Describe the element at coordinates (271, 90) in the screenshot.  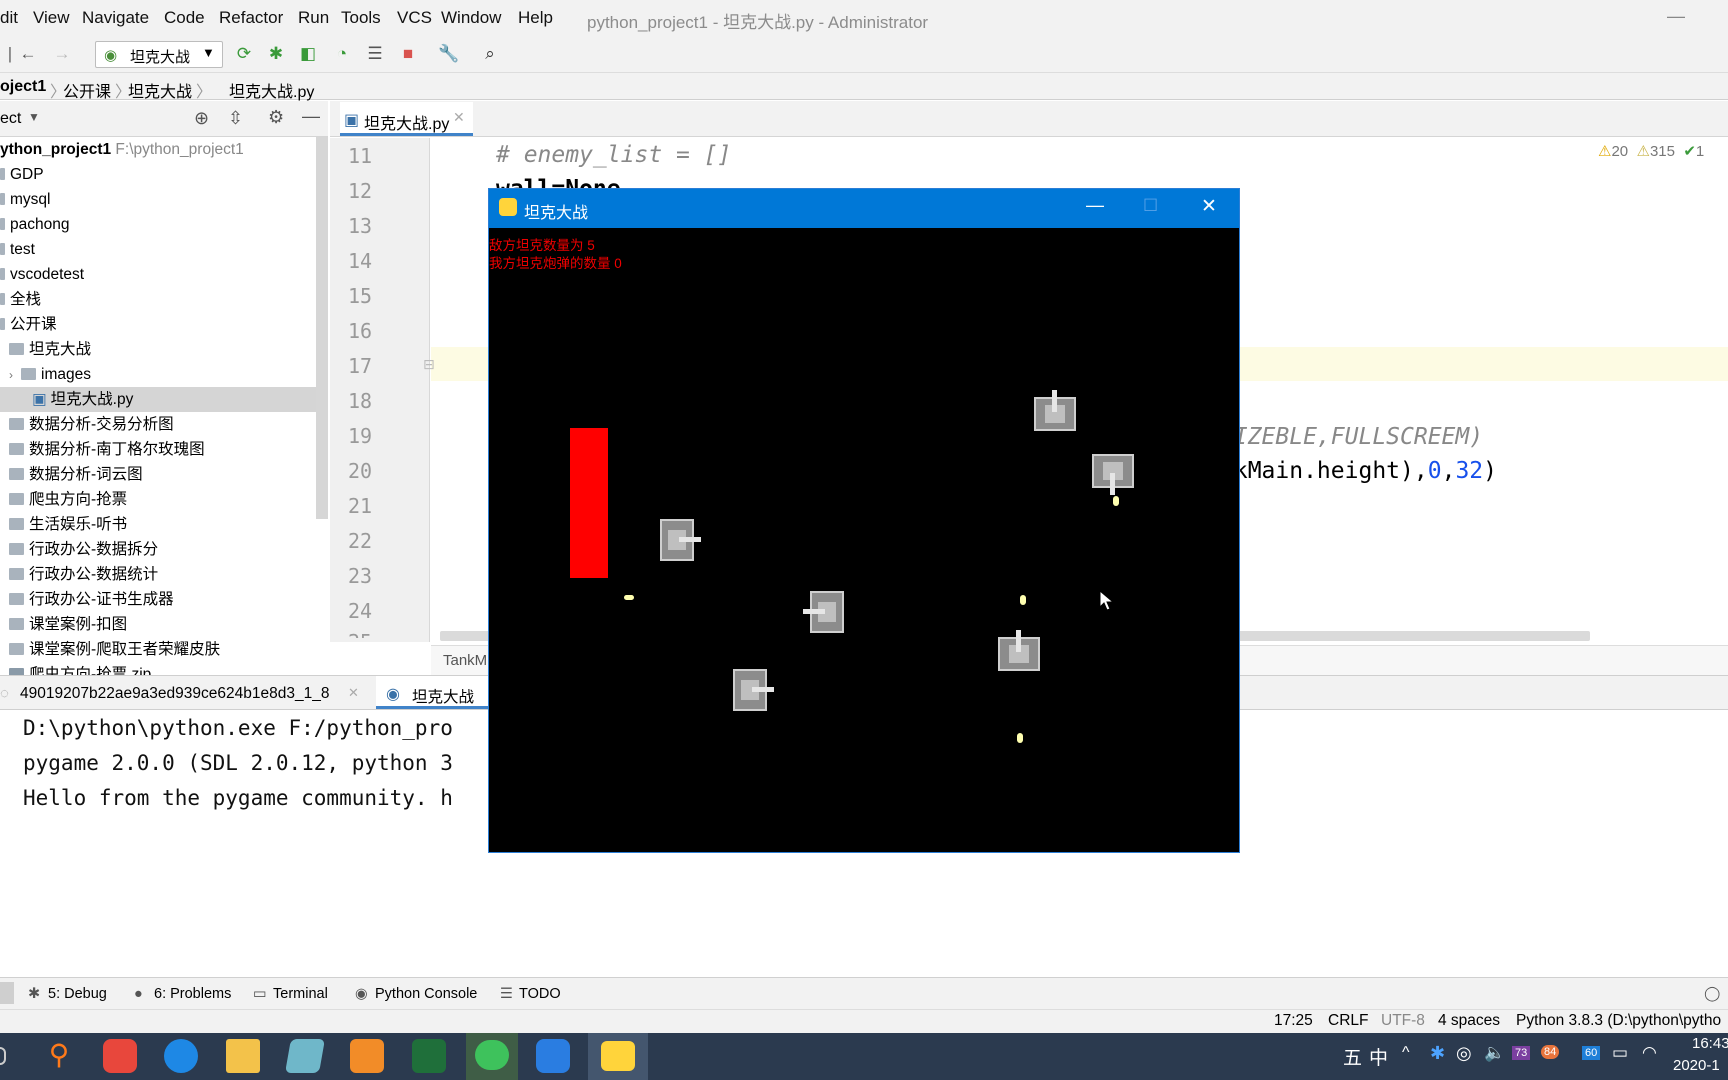
I see `breadcrumb-file: 坦克大战.py` at that location.